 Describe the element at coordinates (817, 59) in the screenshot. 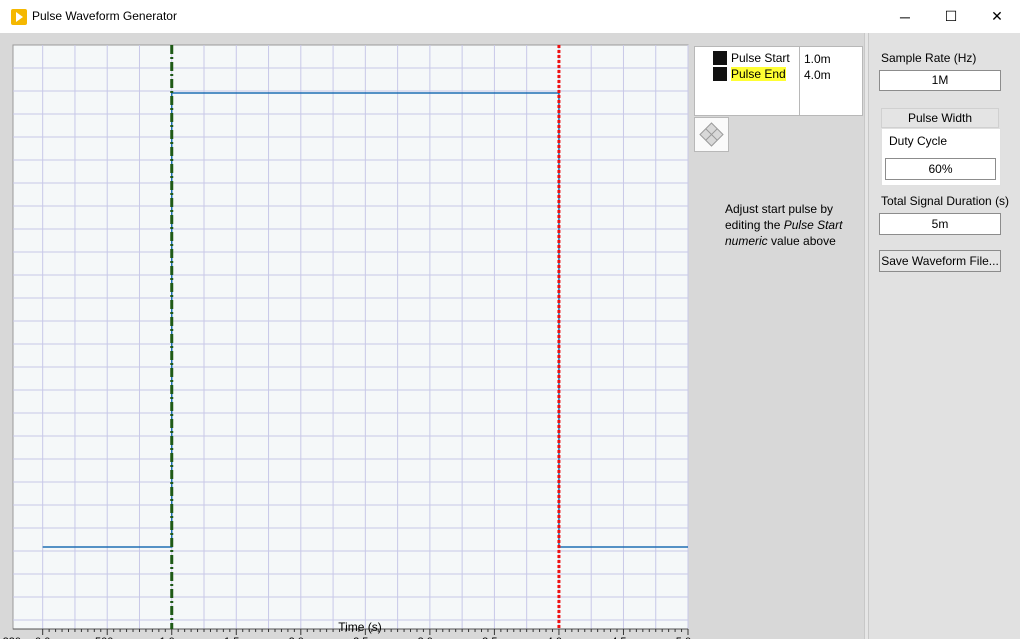

I see `legend-value-pulse-start: 1.0m` at that location.